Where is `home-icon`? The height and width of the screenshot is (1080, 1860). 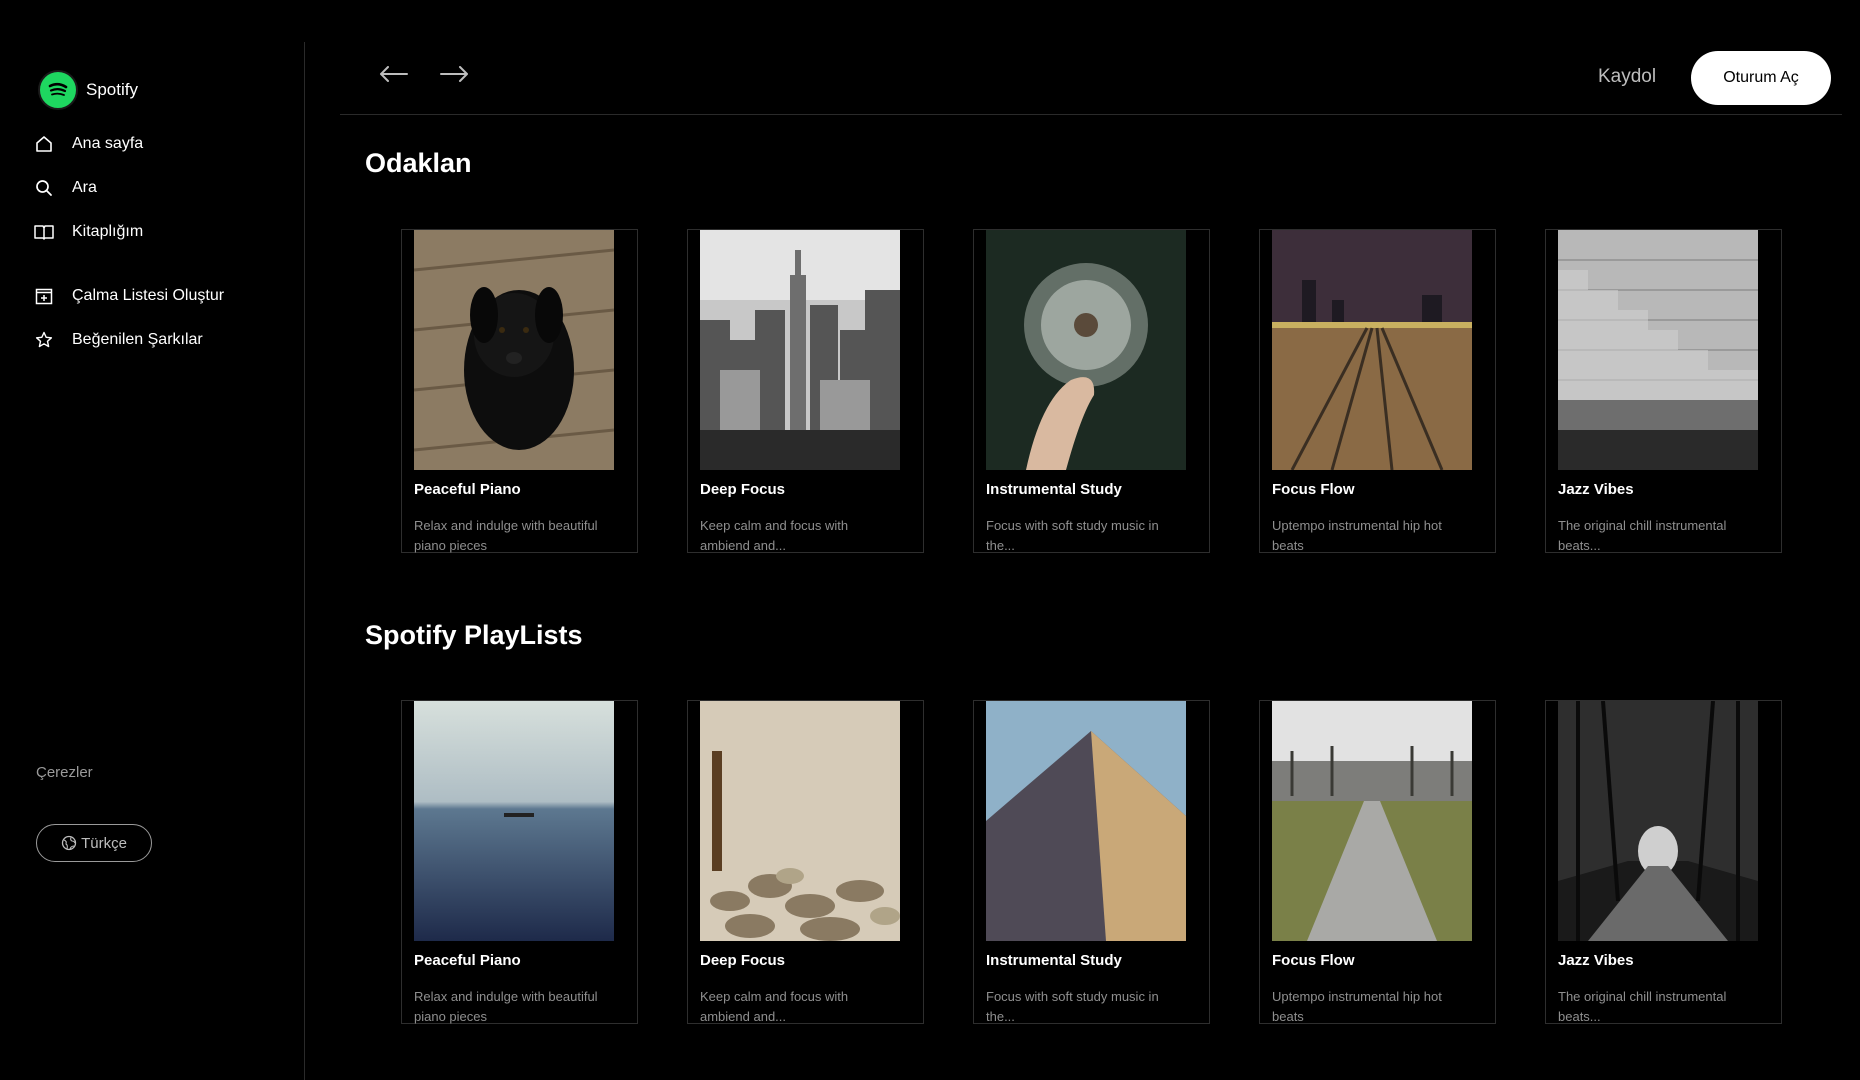
home-icon is located at coordinates (44, 144).